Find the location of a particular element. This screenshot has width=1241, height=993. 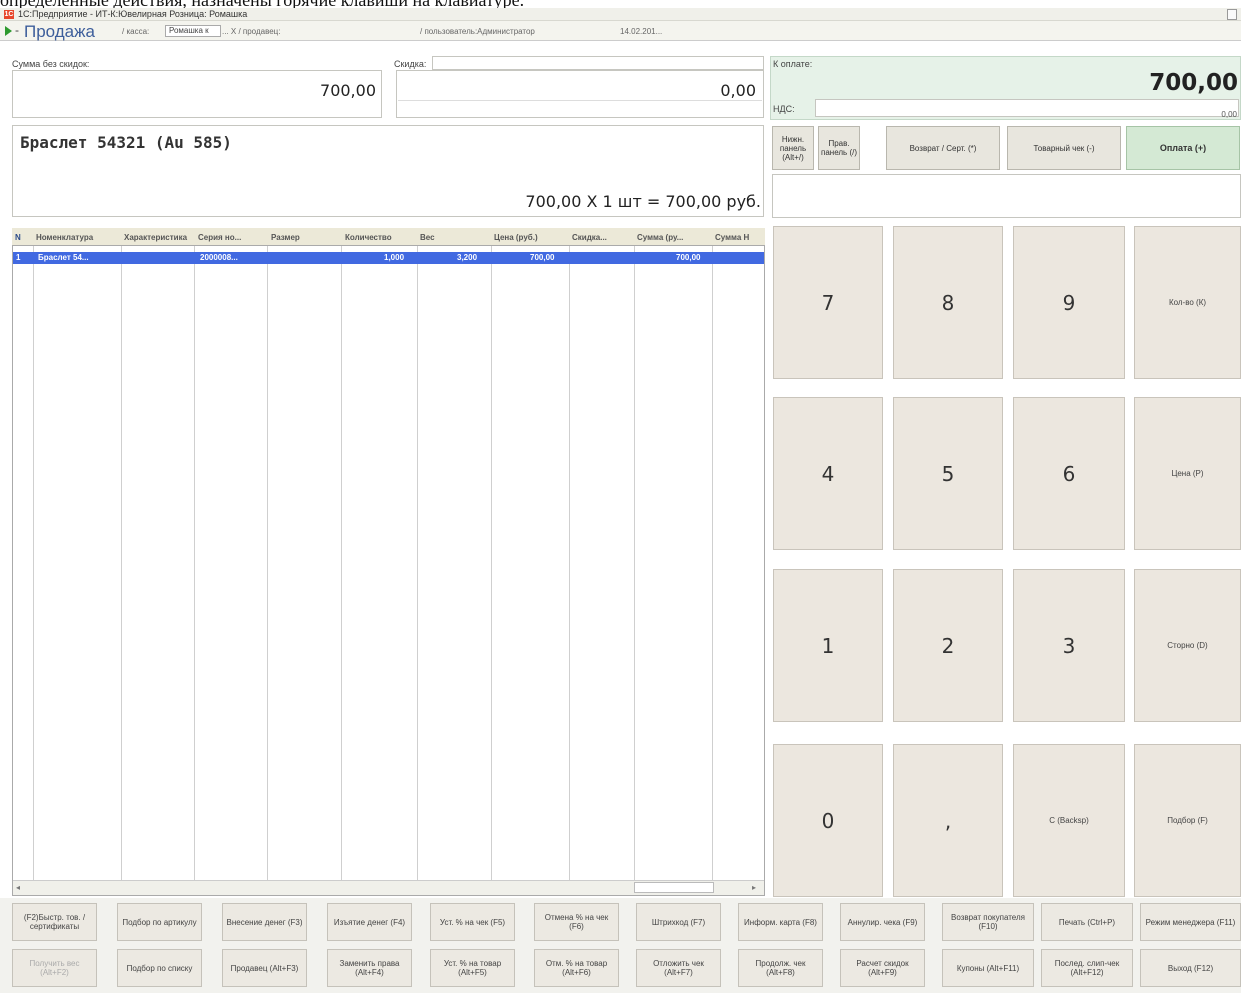

void-receipt-button: Аннулир. чека (F9) is located at coordinates (882, 922).